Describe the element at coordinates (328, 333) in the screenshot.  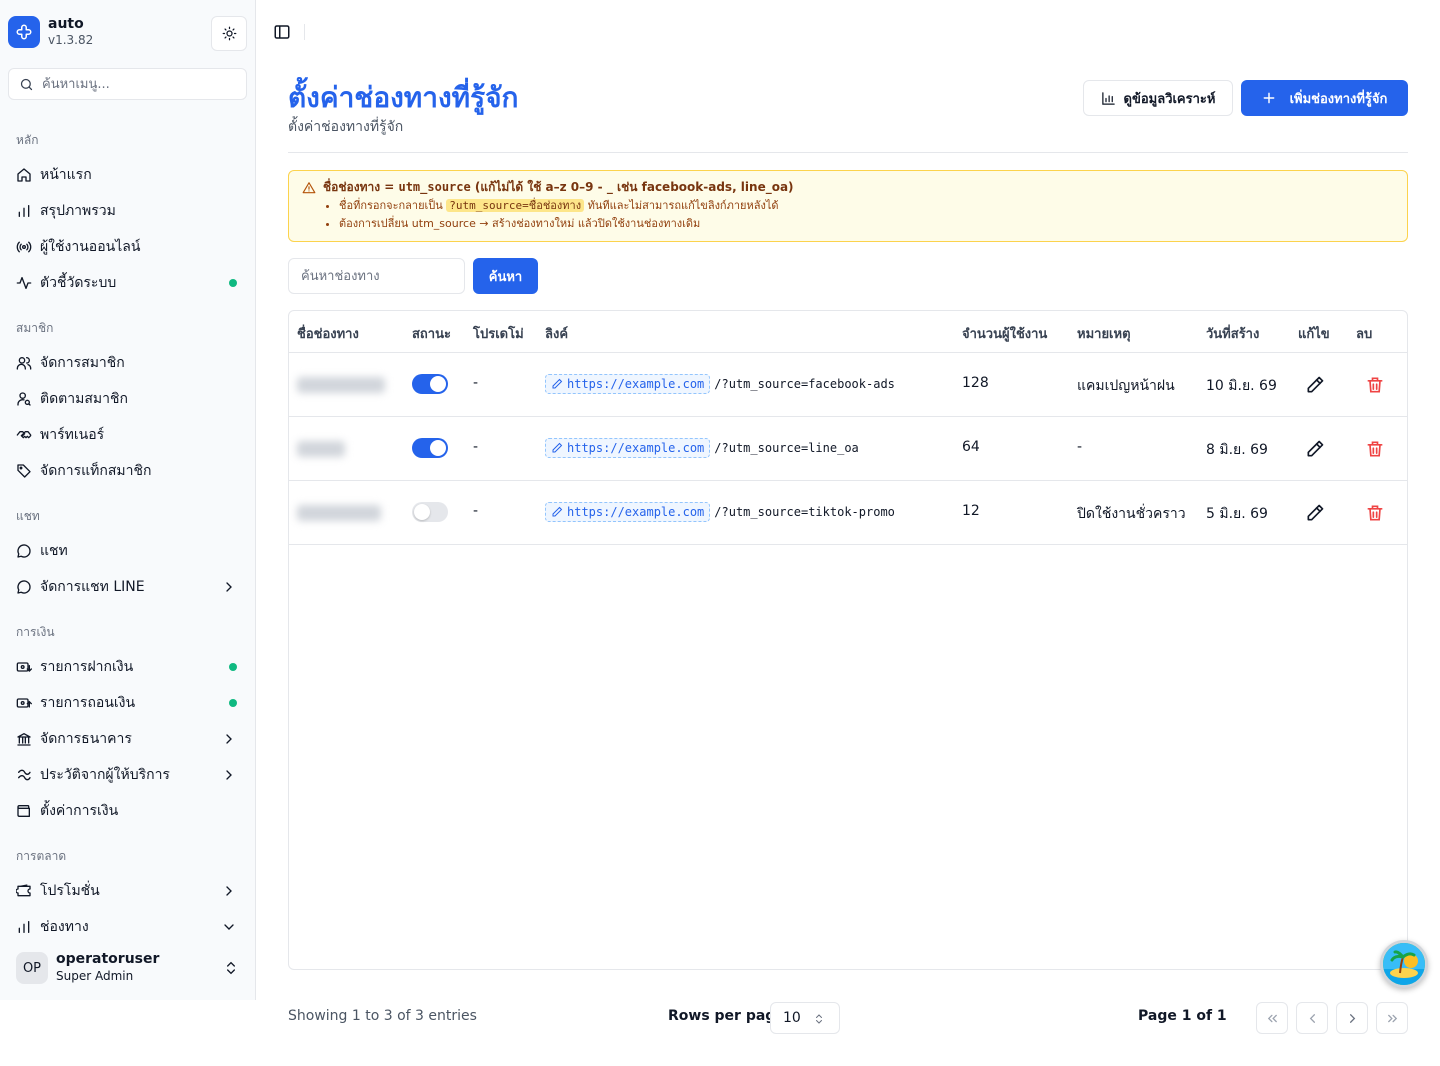
I see `column-header-name: ชื่อช่องทาง` at that location.